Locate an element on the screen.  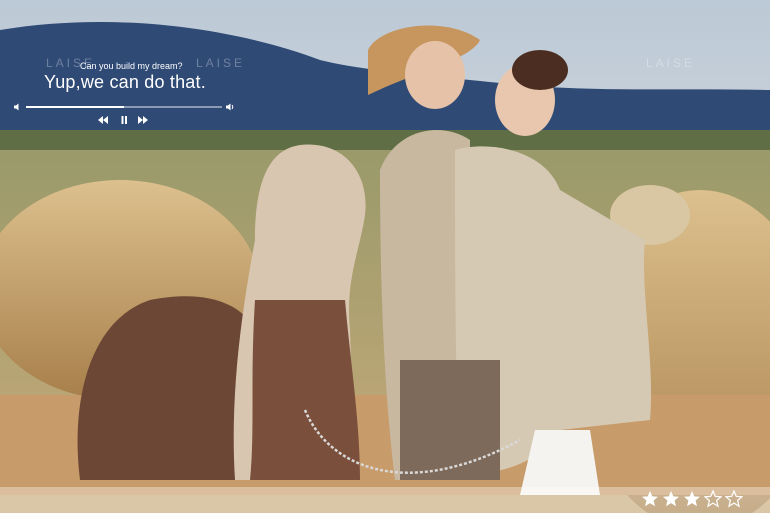
brand-watermark-center: LAISE is located at coordinates (221, 63).